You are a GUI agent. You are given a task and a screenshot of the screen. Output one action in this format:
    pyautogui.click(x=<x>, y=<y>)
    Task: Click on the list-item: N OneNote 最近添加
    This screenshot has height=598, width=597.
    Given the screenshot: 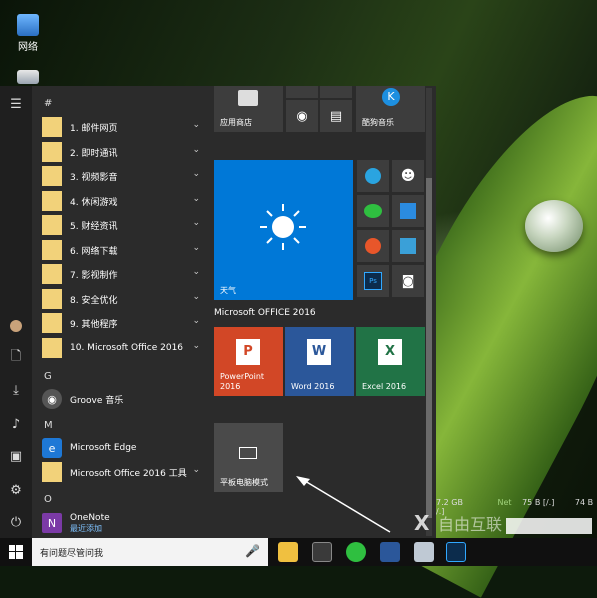 What is the action you would take?
    pyautogui.click(x=125, y=523)
    